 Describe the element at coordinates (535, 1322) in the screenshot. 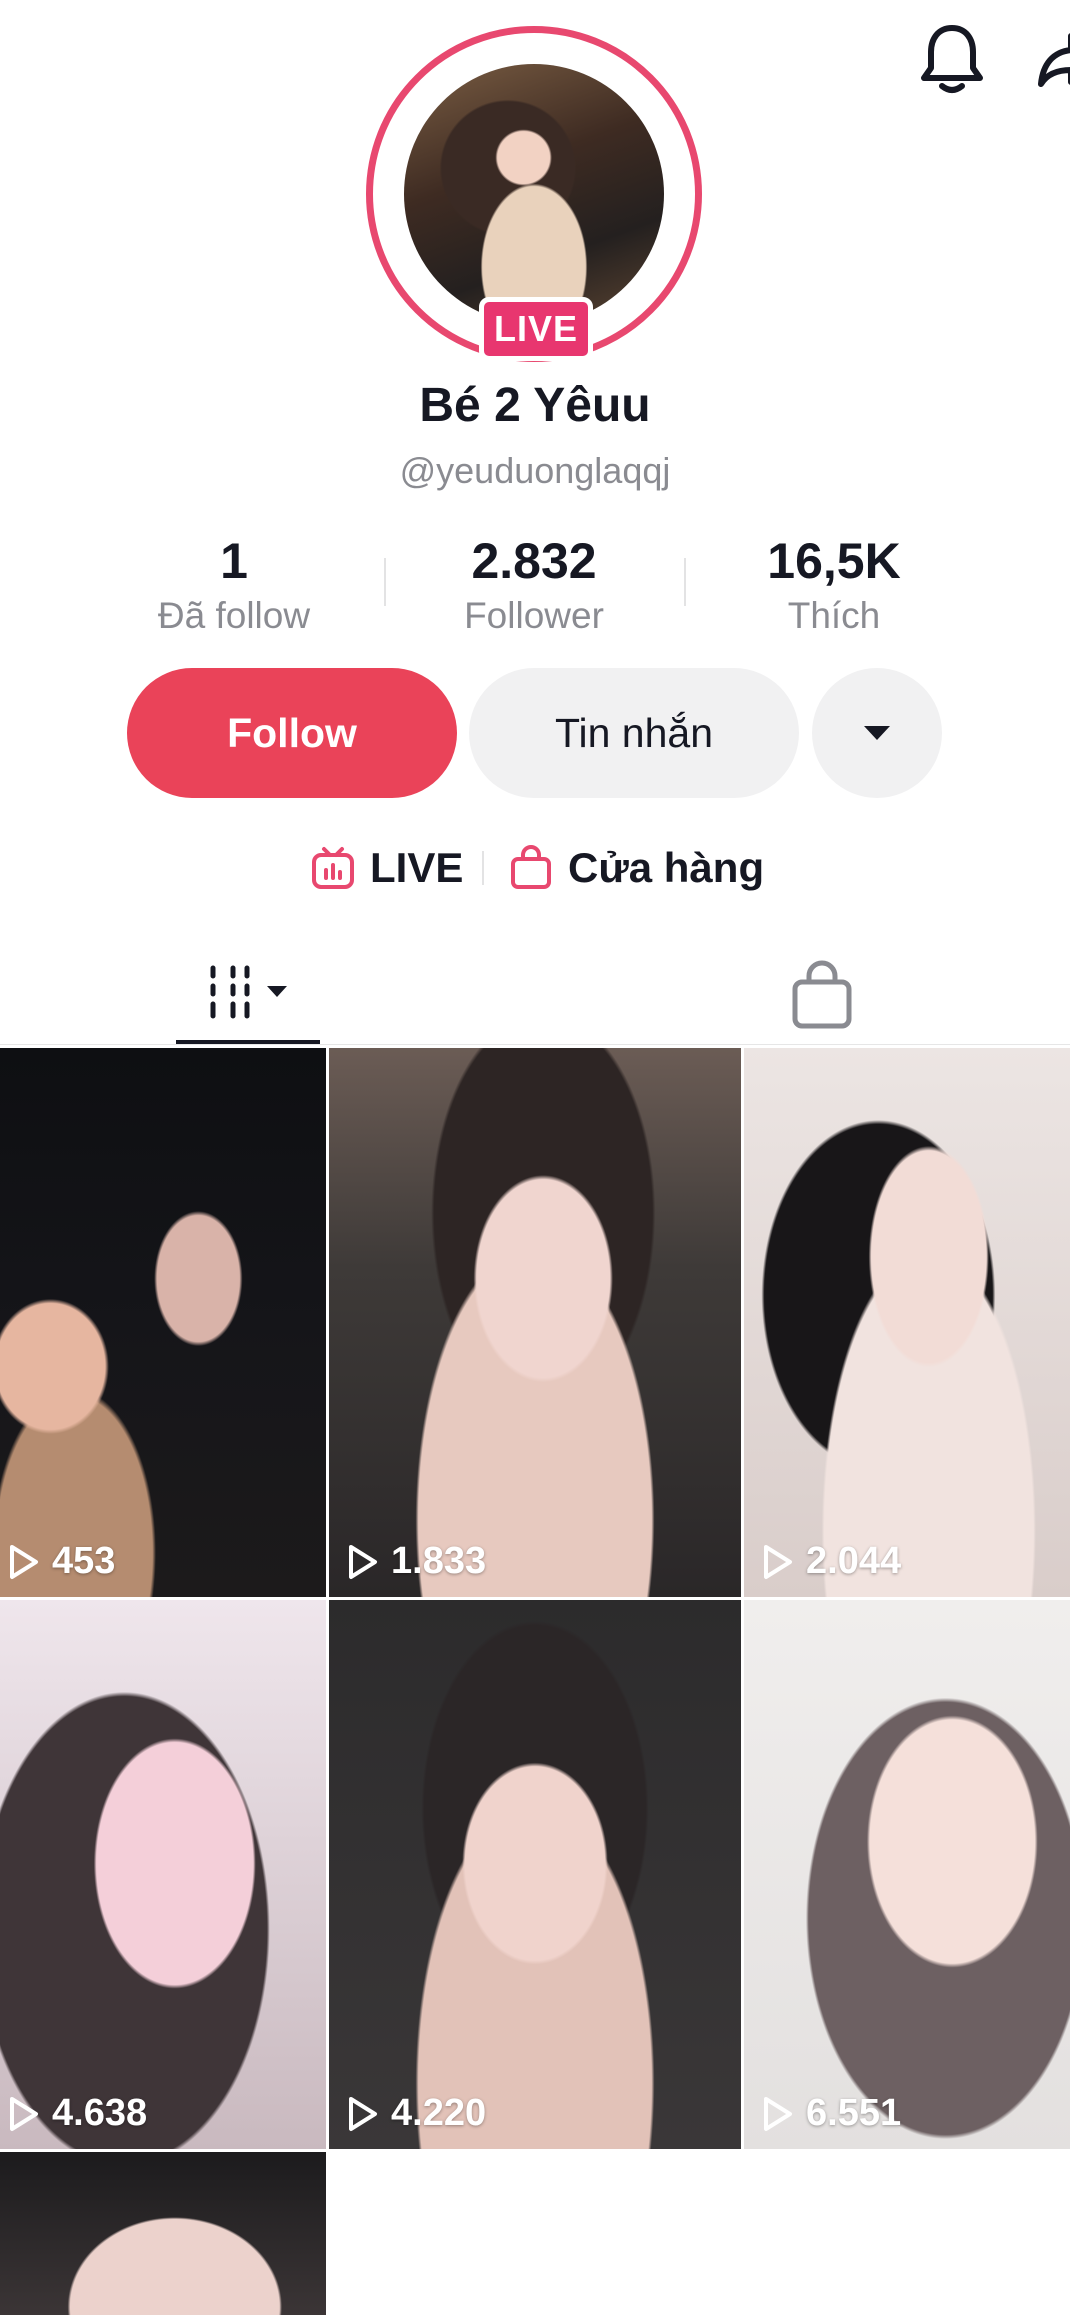

I see `video-tile: 1.833` at that location.